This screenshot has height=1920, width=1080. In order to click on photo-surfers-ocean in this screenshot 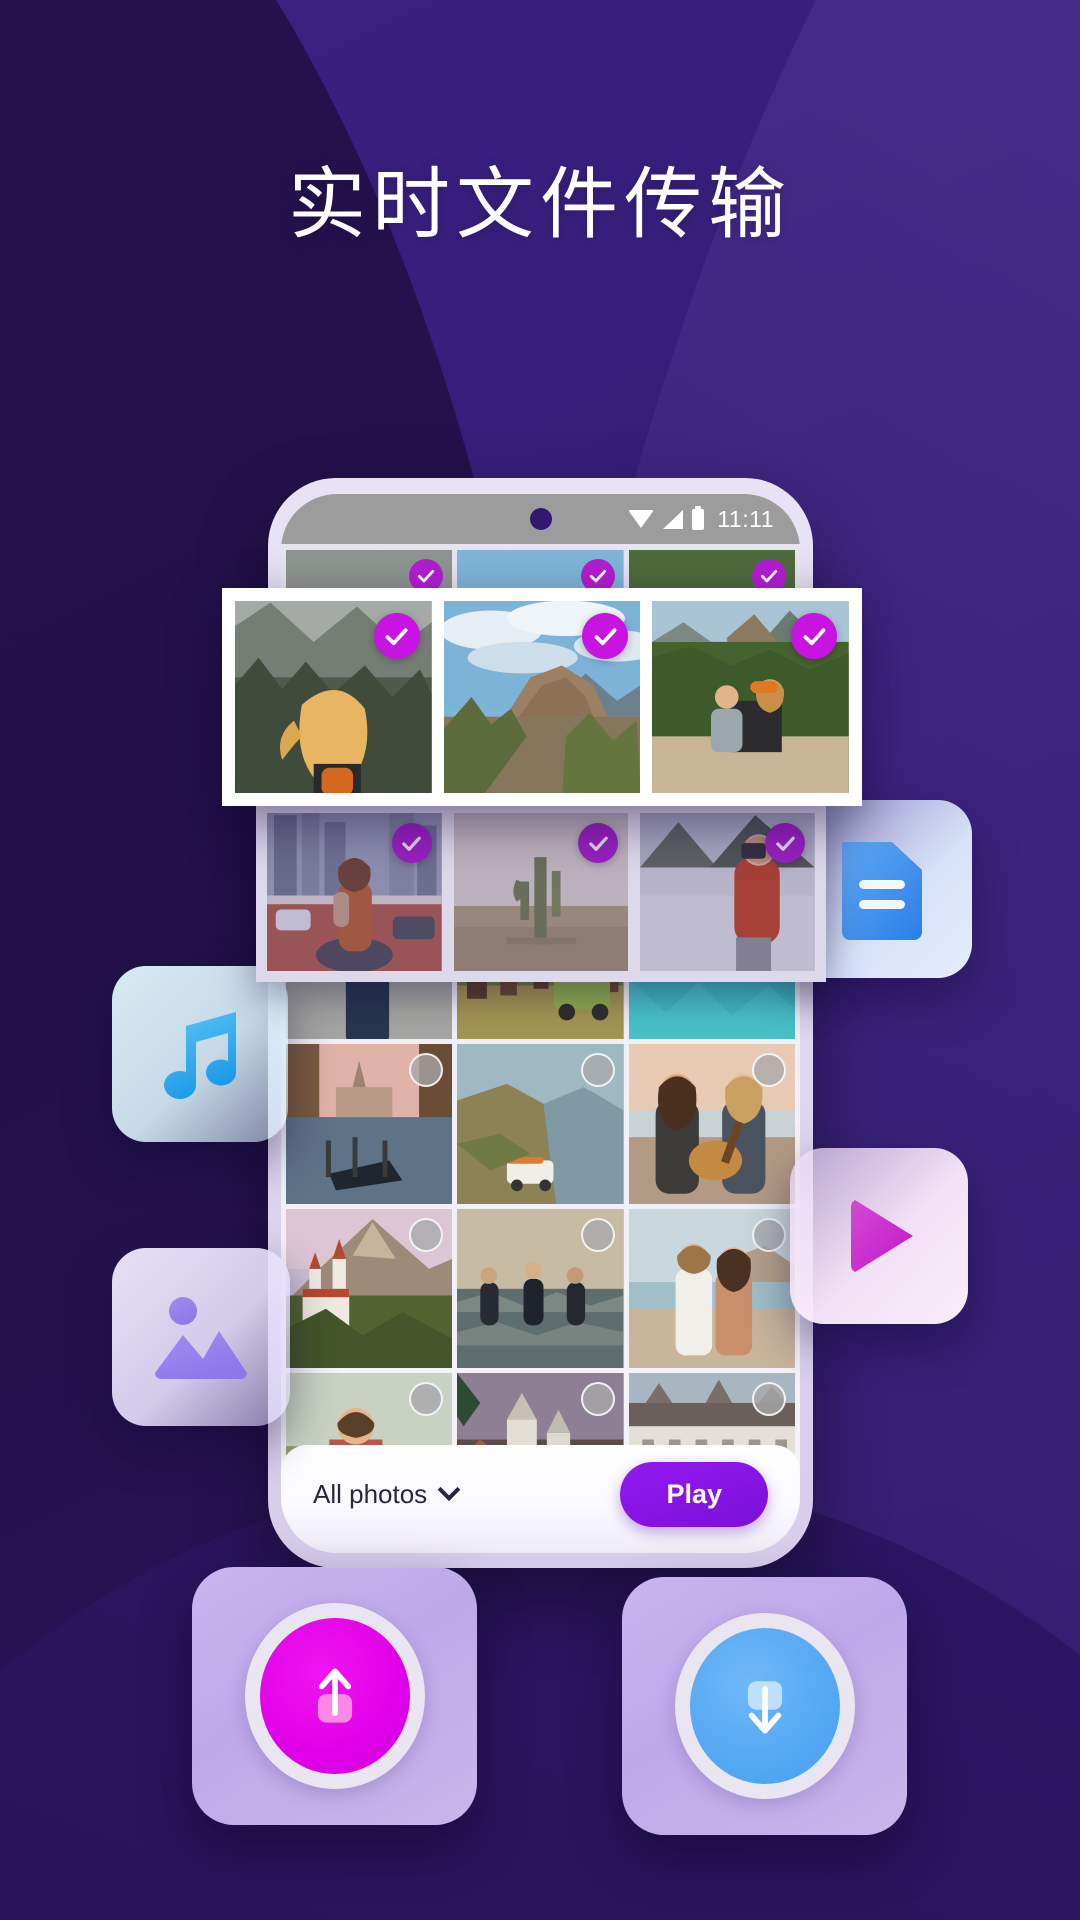, I will do `click(540, 1288)`.